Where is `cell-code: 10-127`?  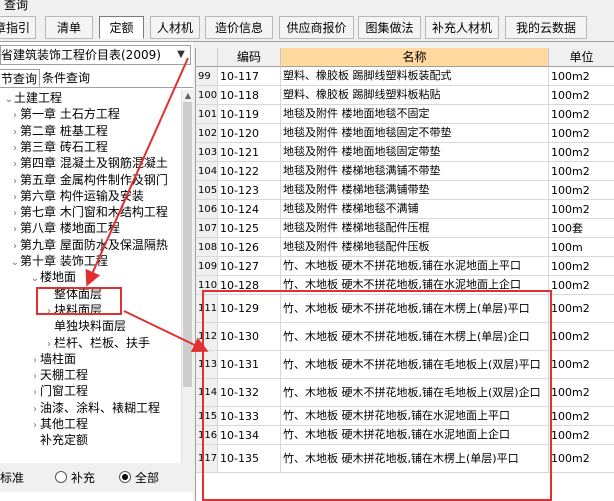 cell-code: 10-127 is located at coordinates (249, 266).